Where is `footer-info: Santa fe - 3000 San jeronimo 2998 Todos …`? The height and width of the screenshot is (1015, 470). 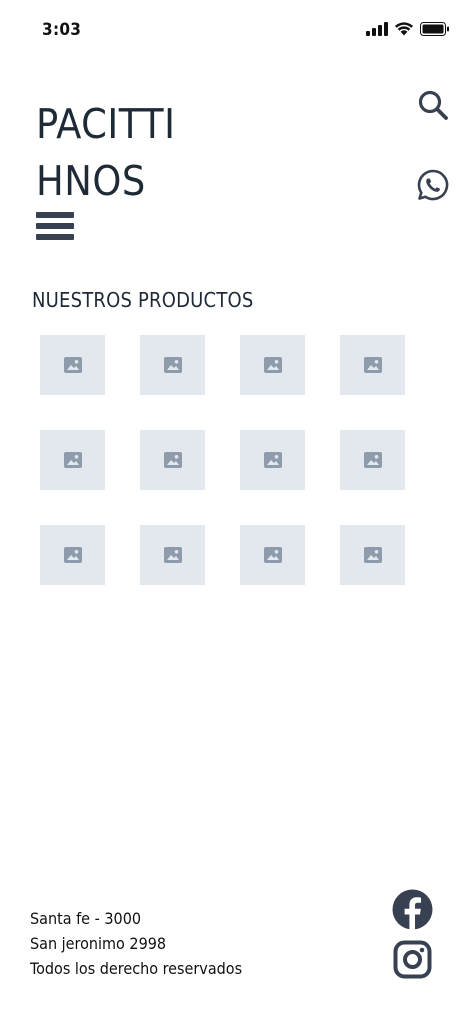 footer-info: Santa fe - 3000 San jeronimo 2998 Todos … is located at coordinates (136, 943).